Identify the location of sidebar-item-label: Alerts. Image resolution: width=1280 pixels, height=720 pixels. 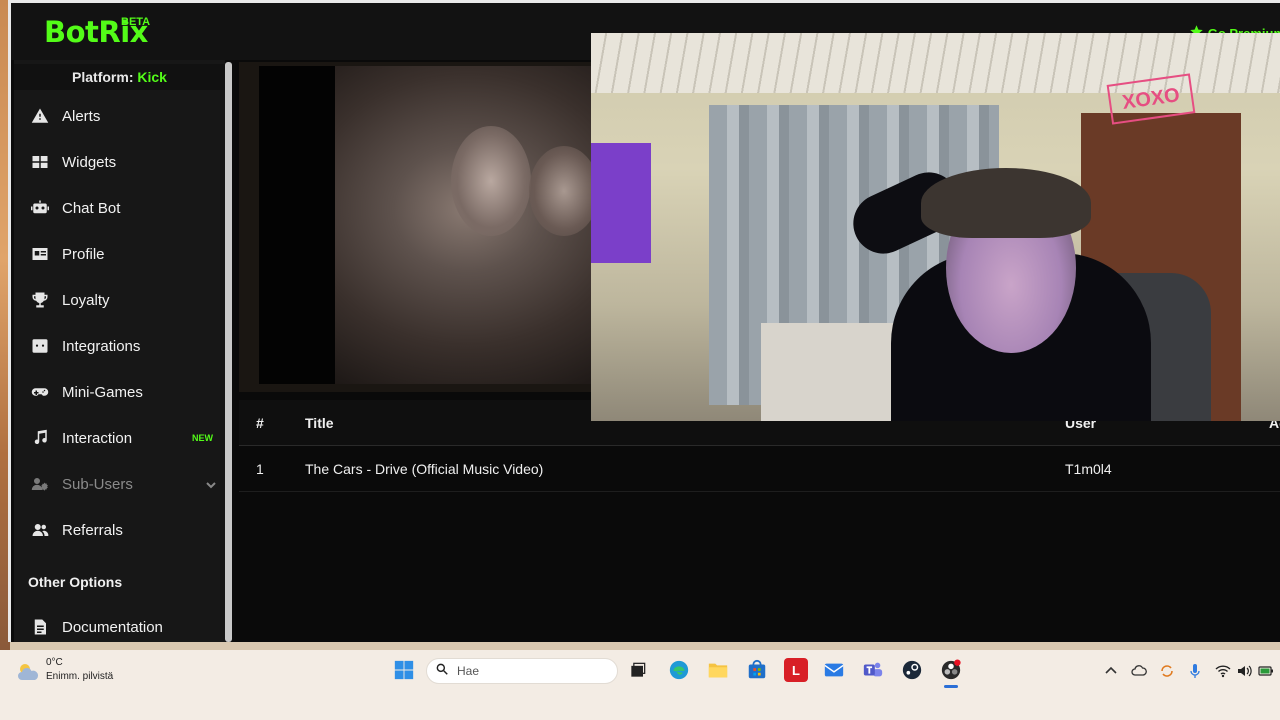
(81, 116).